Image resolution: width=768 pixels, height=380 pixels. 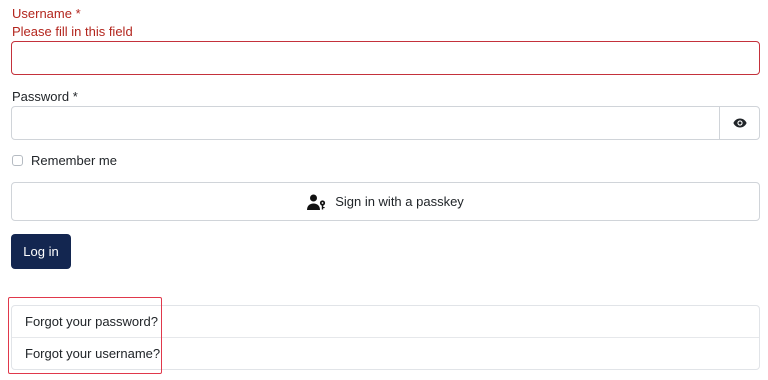 I want to click on forgot-username-link: Forgot your username?, so click(x=385, y=353).